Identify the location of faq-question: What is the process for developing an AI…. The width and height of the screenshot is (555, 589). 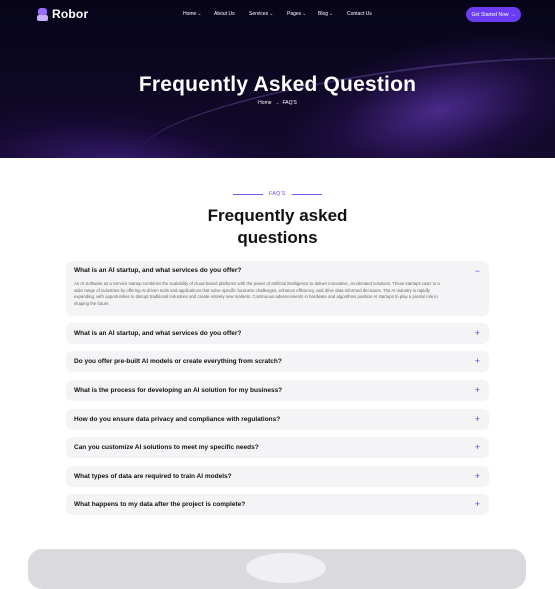
(178, 390).